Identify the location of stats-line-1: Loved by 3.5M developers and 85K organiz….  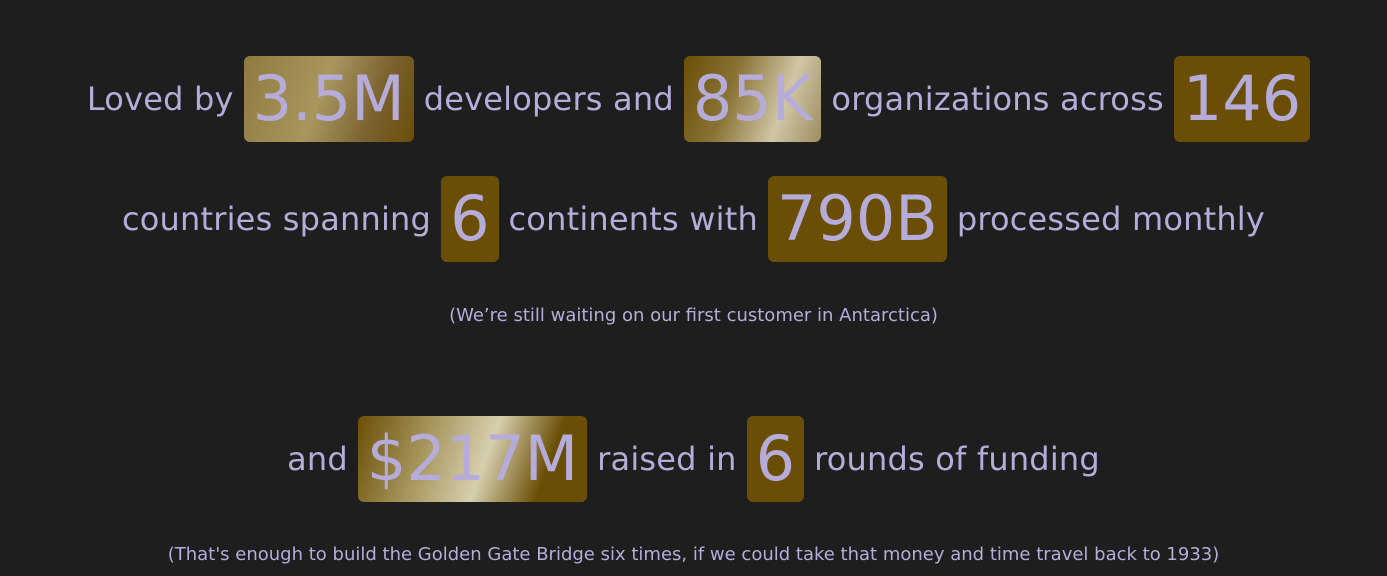
(693, 99).